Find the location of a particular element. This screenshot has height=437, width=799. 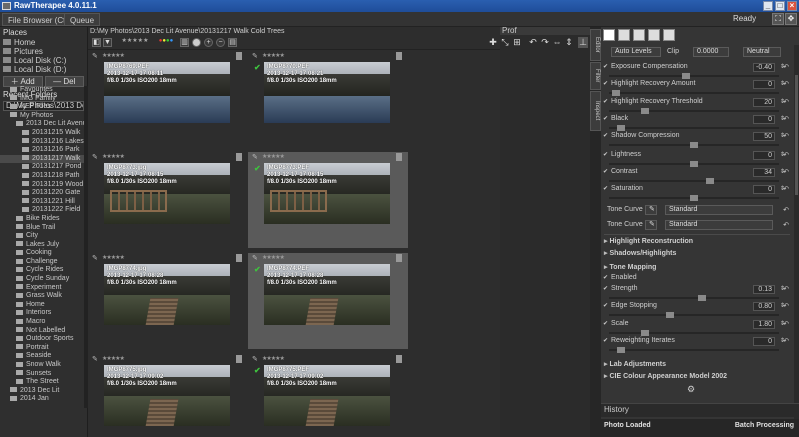

maximize-button: □ is located at coordinates (780, 6).